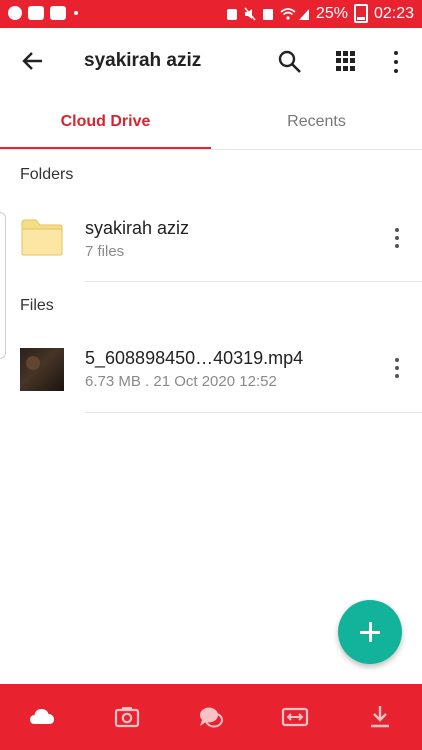 This screenshot has width=422, height=750. Describe the element at coordinates (232, 14) in the screenshot. I see `alarm-icon` at that location.